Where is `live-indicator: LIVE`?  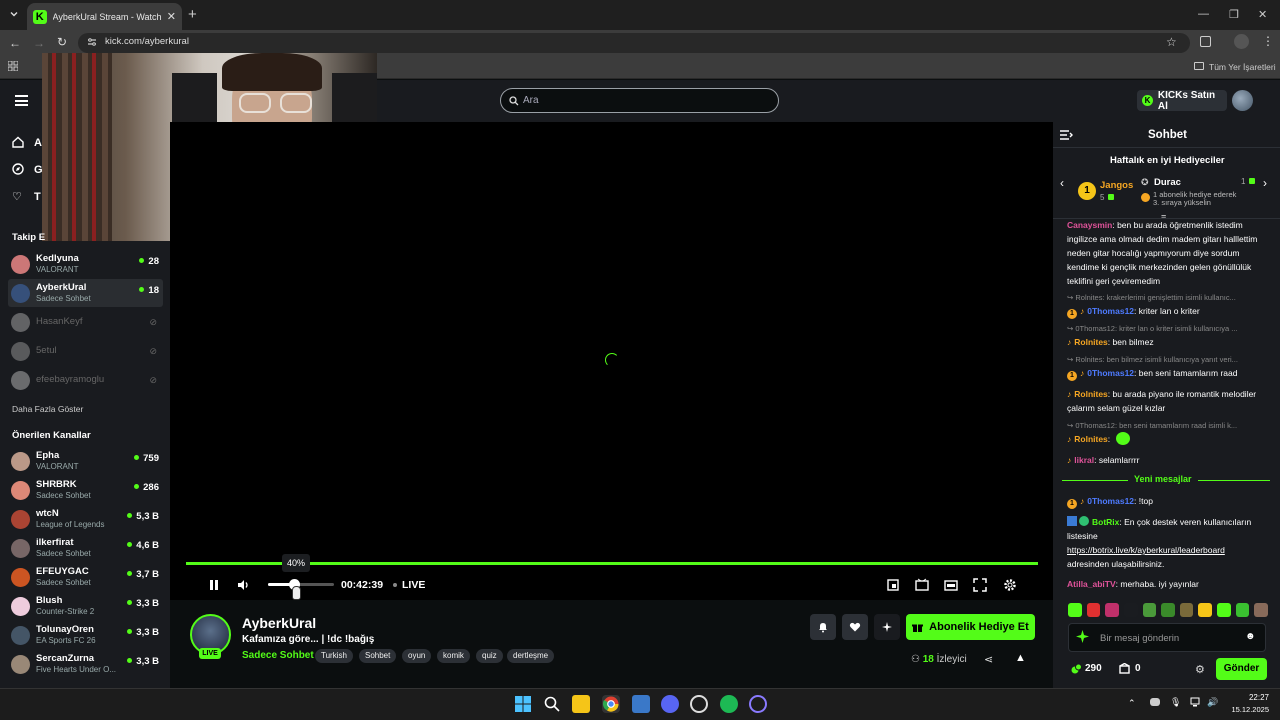
live-indicator: LIVE is located at coordinates (413, 585).